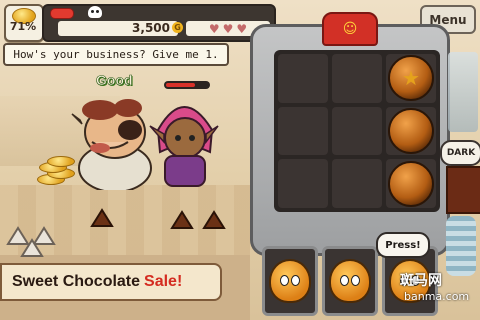  I want to click on alarm-light: ☺, so click(350, 29).